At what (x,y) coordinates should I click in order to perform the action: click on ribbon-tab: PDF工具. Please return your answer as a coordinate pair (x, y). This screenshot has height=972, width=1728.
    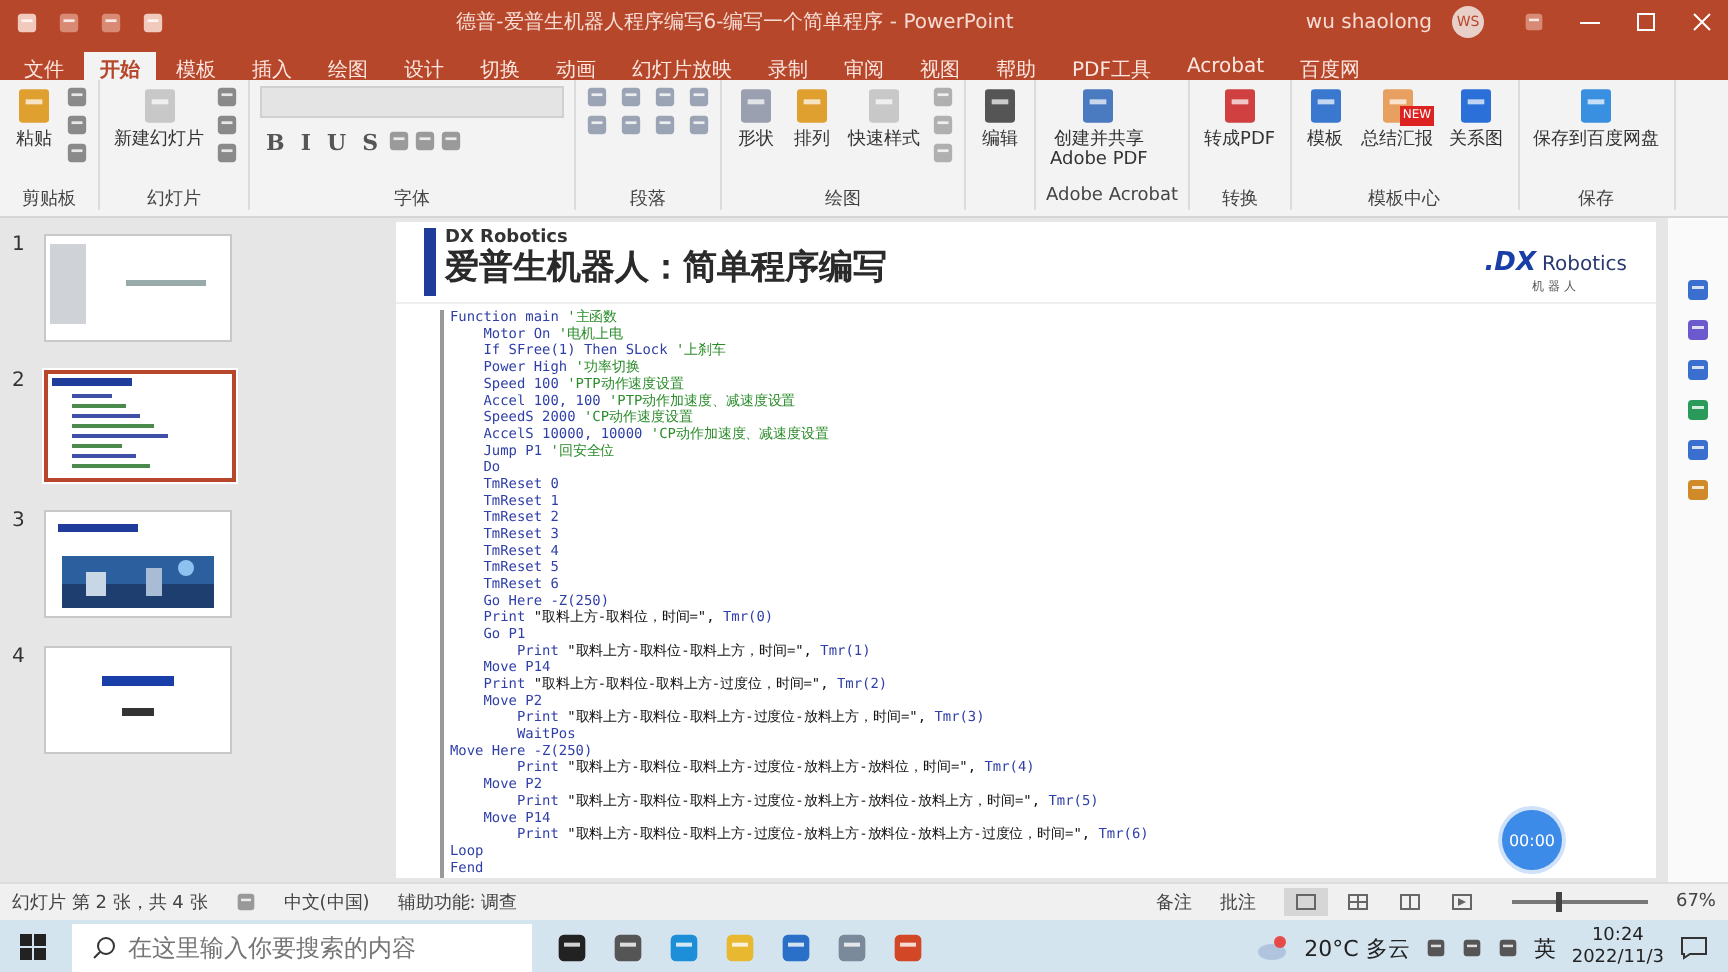
    Looking at the image, I should click on (1111, 66).